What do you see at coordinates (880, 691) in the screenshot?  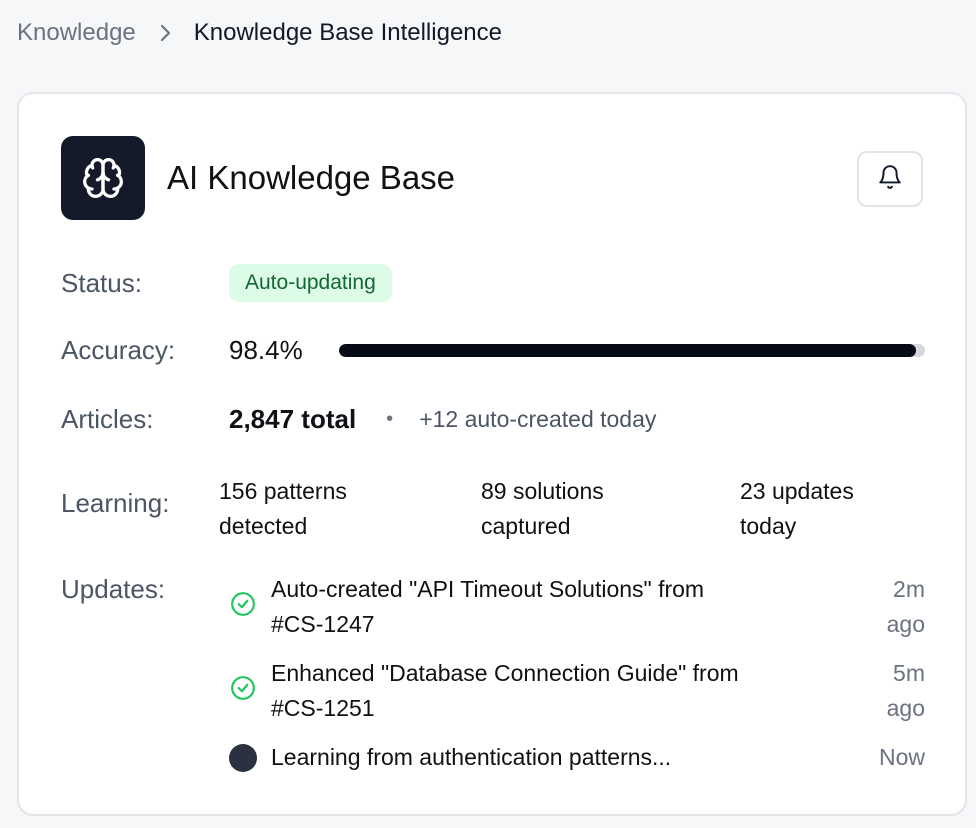 I see `update-timestamp: 5m ago` at bounding box center [880, 691].